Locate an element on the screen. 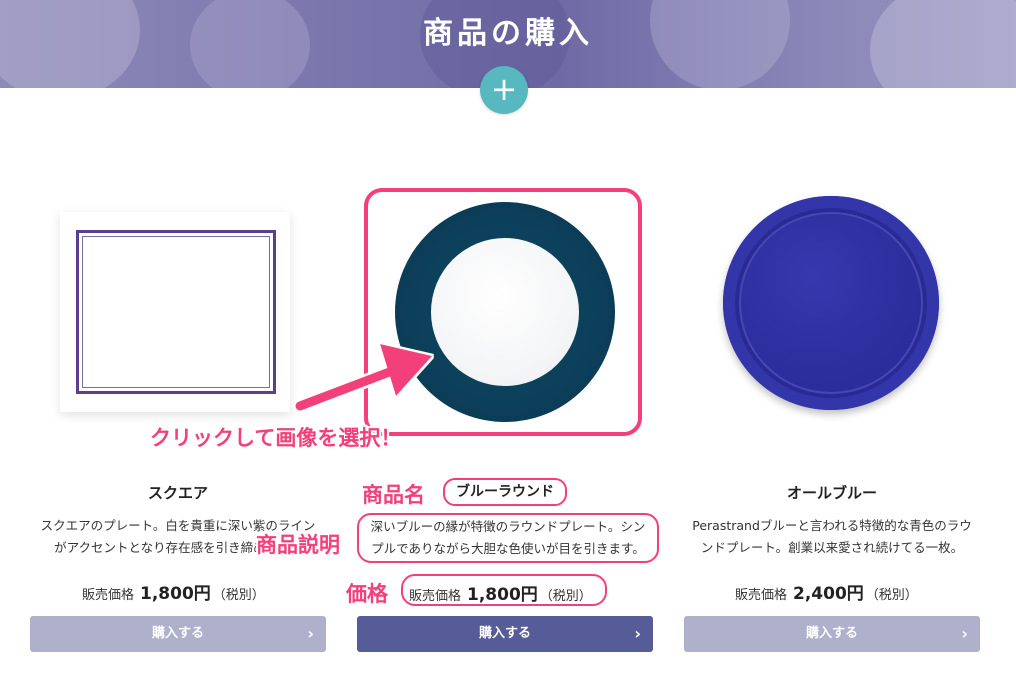 The width and height of the screenshot is (1016, 676). product-price: 販売価格 2,400円 （税別） is located at coordinates (826, 591).